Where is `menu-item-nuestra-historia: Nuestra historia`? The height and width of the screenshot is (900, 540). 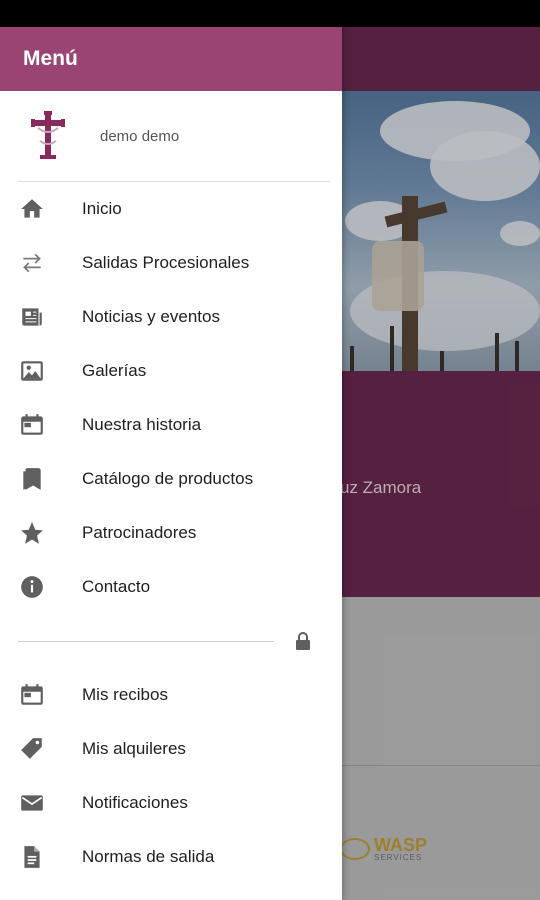 menu-item-nuestra-historia: Nuestra historia is located at coordinates (171, 425).